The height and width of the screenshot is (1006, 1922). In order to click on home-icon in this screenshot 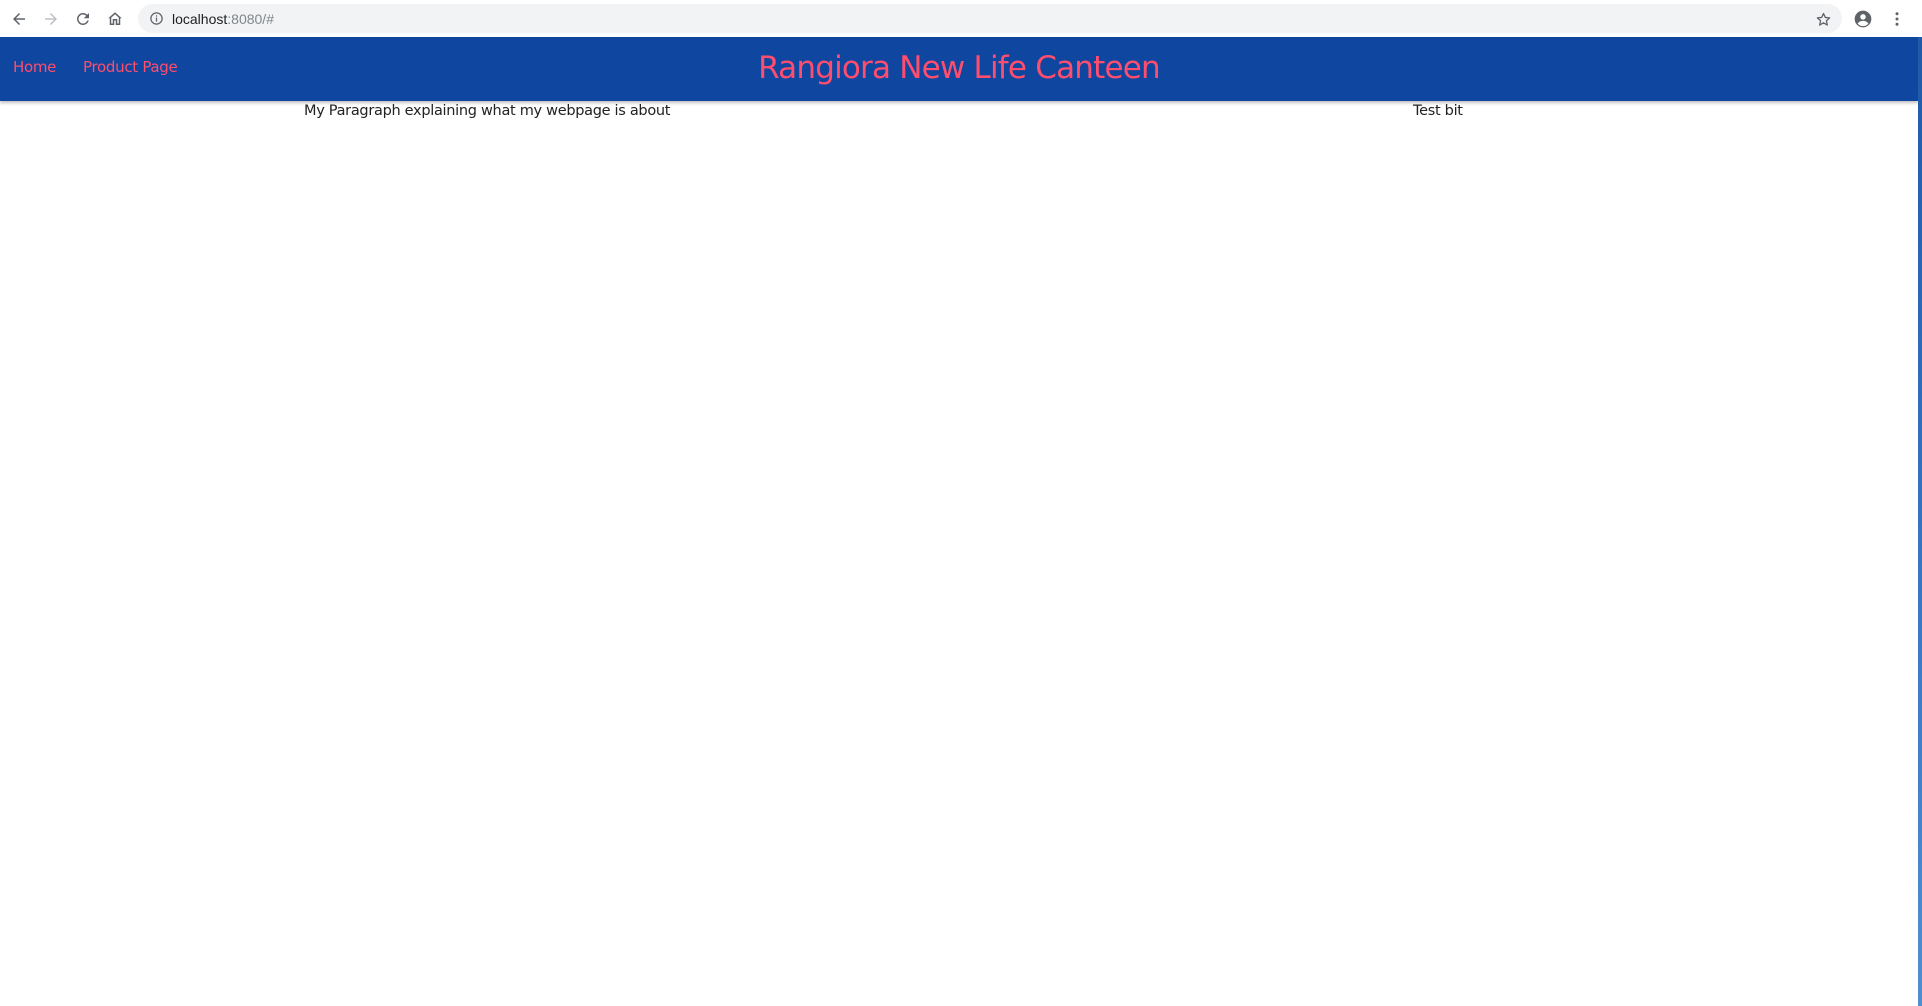, I will do `click(115, 18)`.